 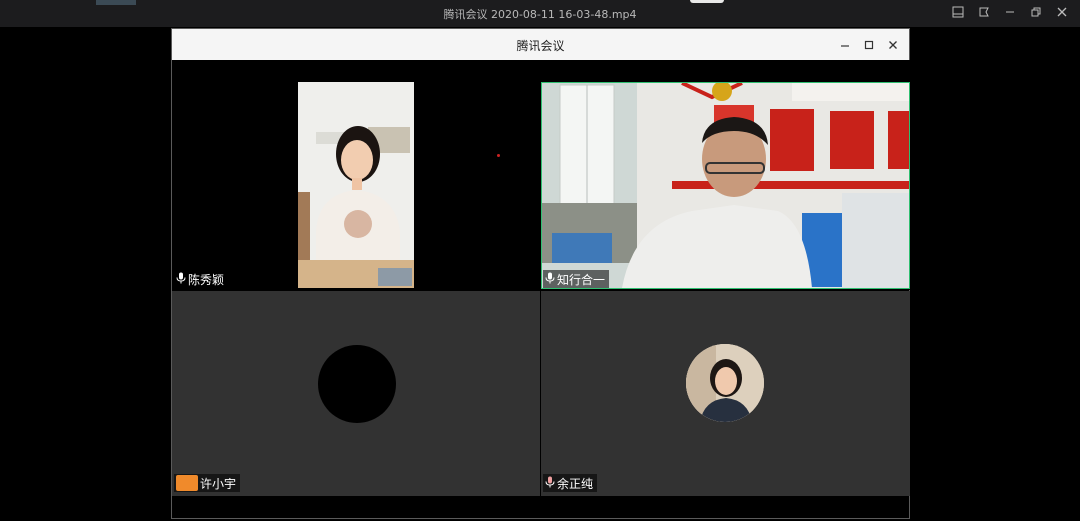 I want to click on meeting-title-bar: 腾讯会议, so click(x=540, y=44).